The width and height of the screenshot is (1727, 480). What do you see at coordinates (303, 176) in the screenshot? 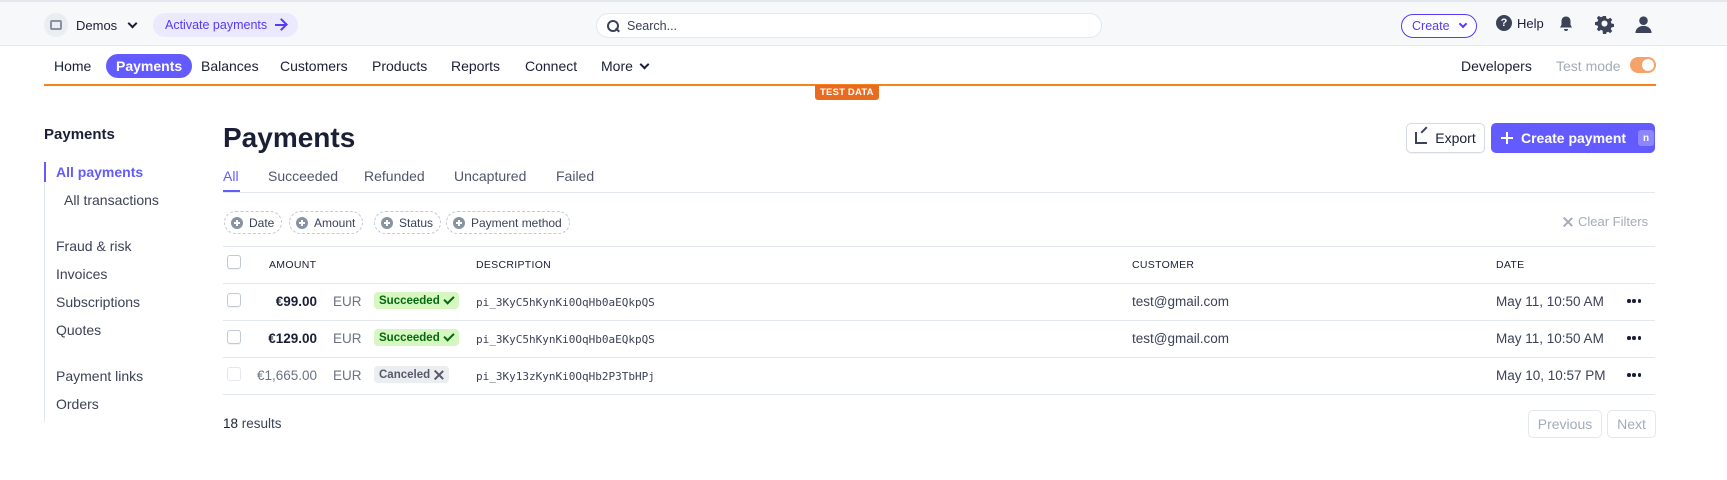
I see `tab-succeeded: Succeeded` at bounding box center [303, 176].